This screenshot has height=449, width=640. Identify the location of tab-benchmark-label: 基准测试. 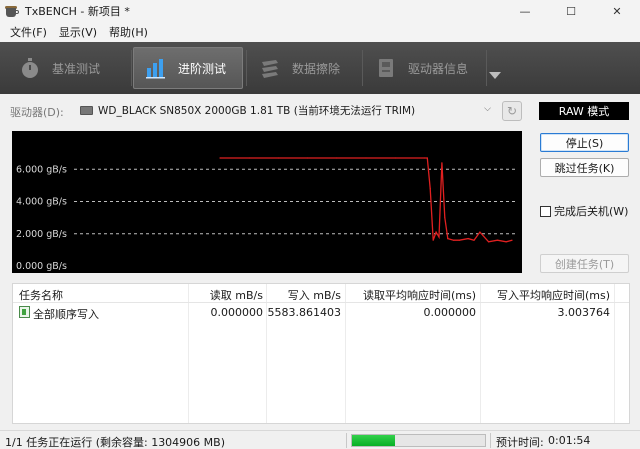
(76, 68).